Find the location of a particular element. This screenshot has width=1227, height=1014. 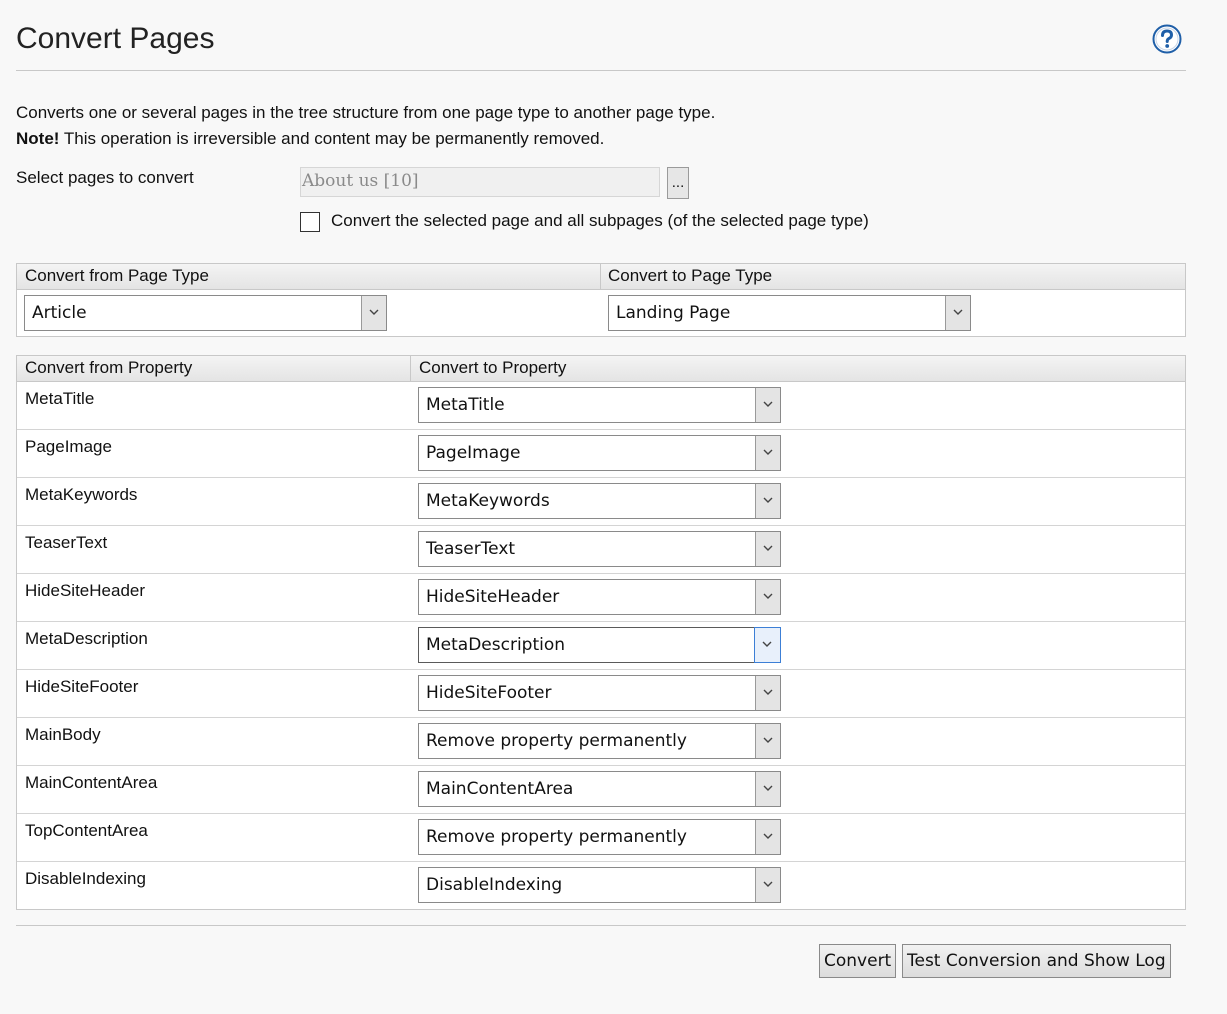

to-property-select: MetaTitle is located at coordinates (599, 405).